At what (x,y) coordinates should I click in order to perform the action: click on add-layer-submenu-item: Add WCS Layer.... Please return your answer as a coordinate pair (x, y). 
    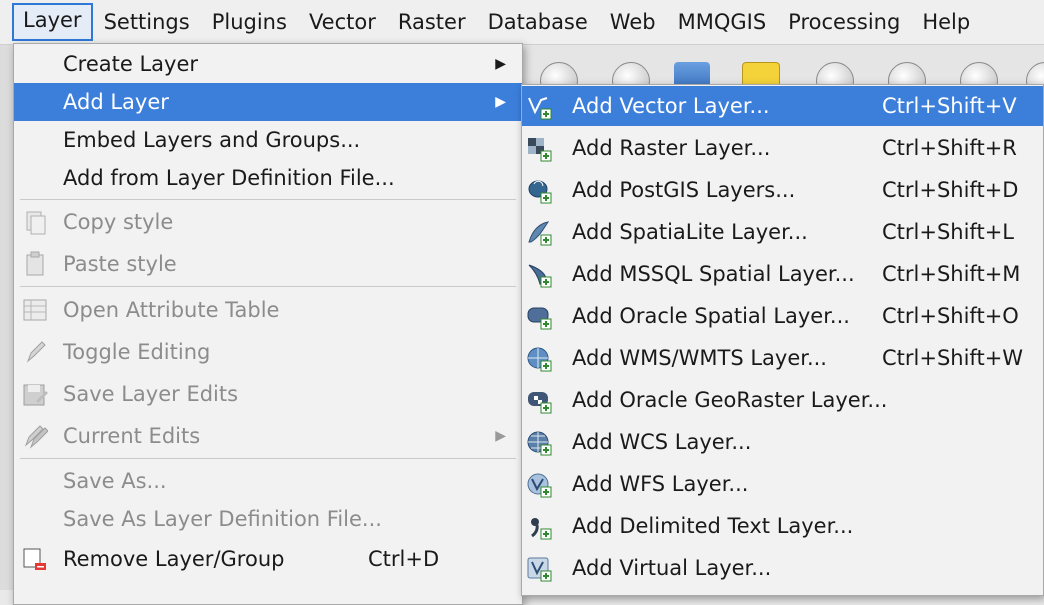
    Looking at the image, I should click on (782, 442).